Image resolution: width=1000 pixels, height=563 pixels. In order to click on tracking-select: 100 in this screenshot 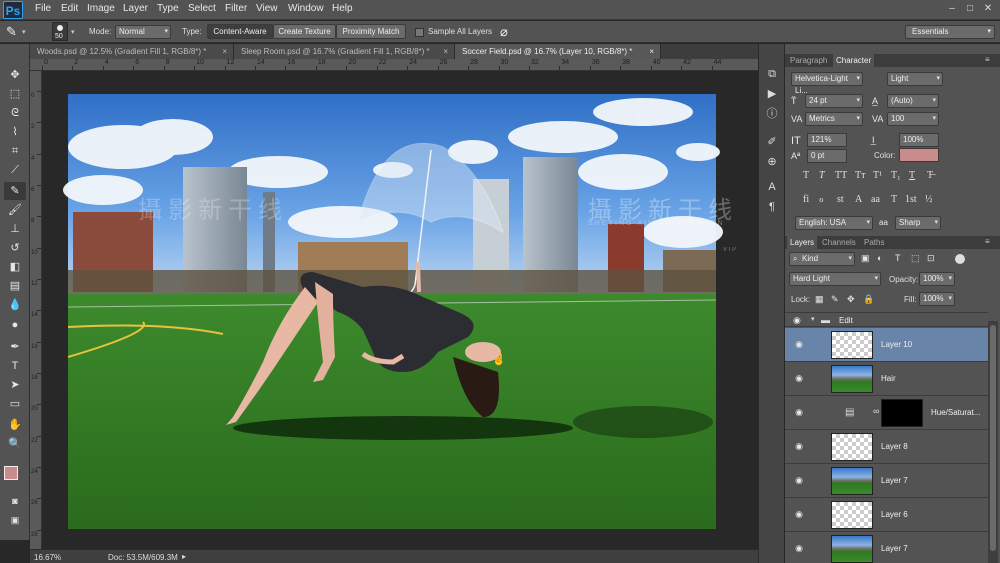, I will do `click(913, 119)`.